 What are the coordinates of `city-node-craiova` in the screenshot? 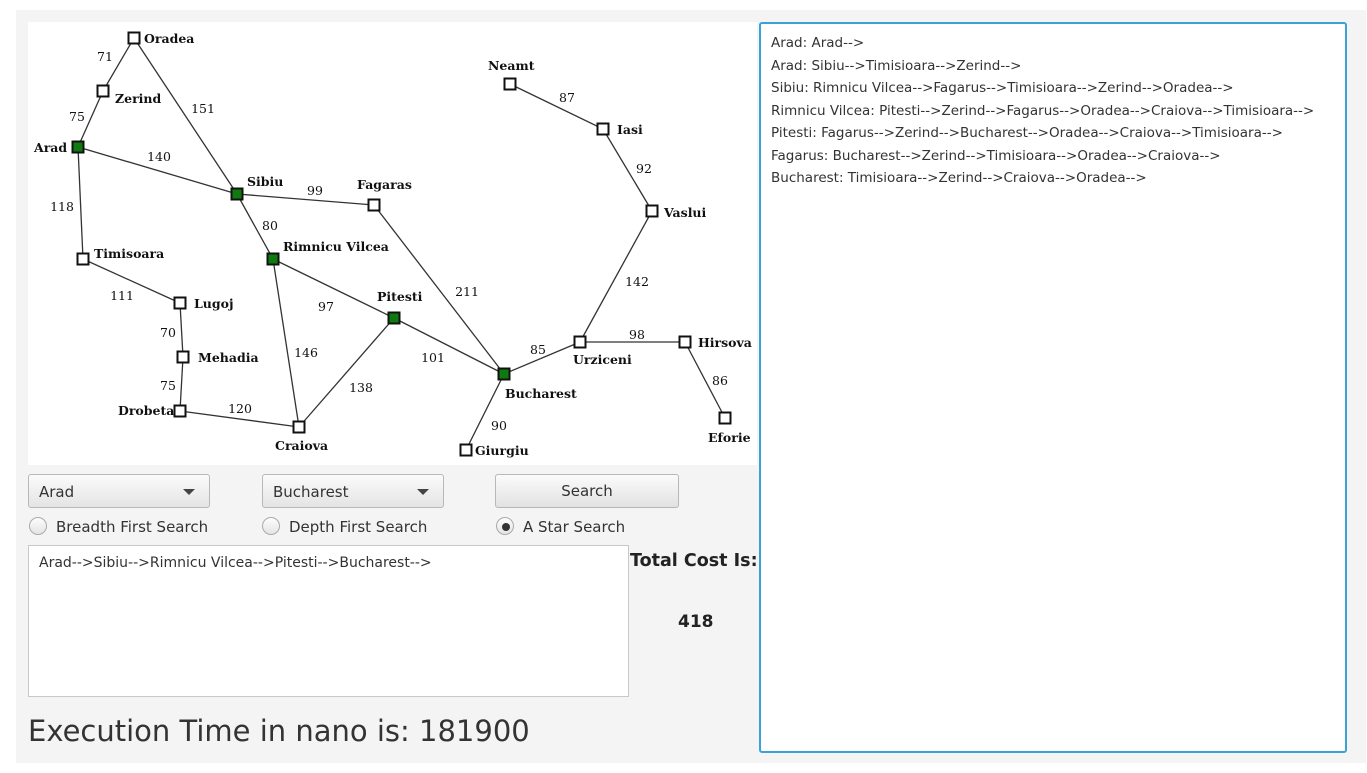 It's located at (299, 427).